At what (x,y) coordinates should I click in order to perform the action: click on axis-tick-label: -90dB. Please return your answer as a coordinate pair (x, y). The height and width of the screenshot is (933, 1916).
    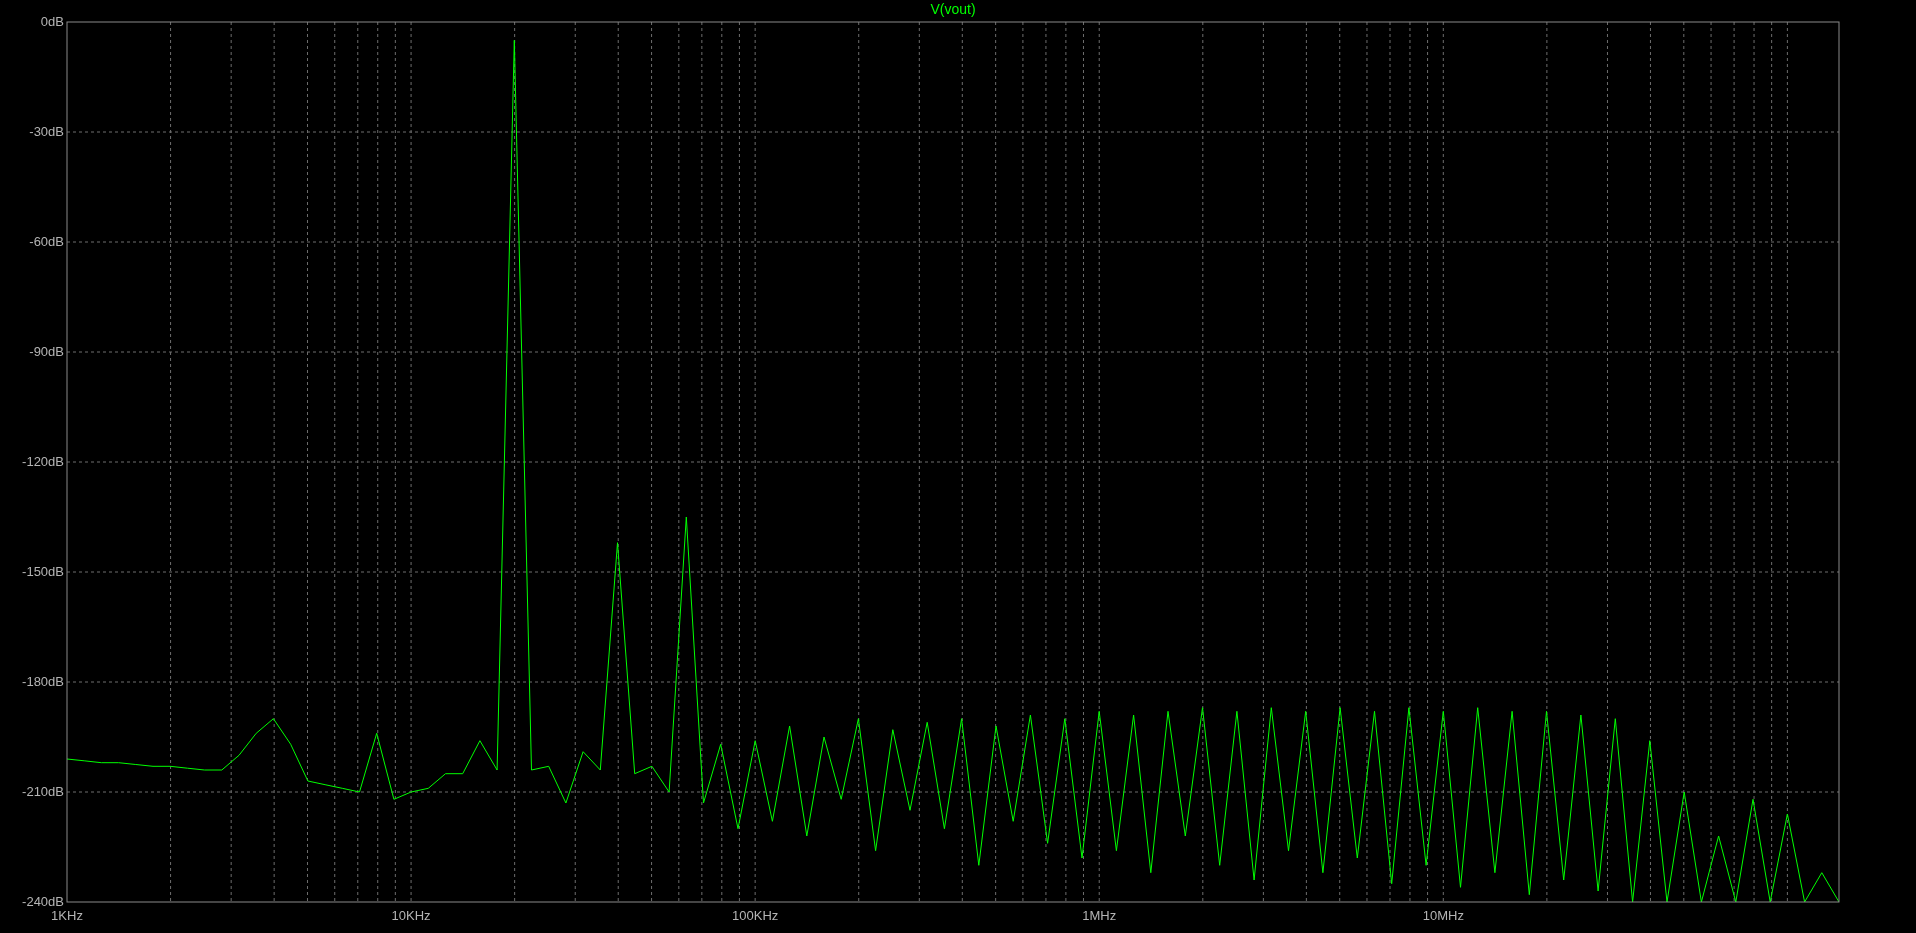
    Looking at the image, I should click on (46, 351).